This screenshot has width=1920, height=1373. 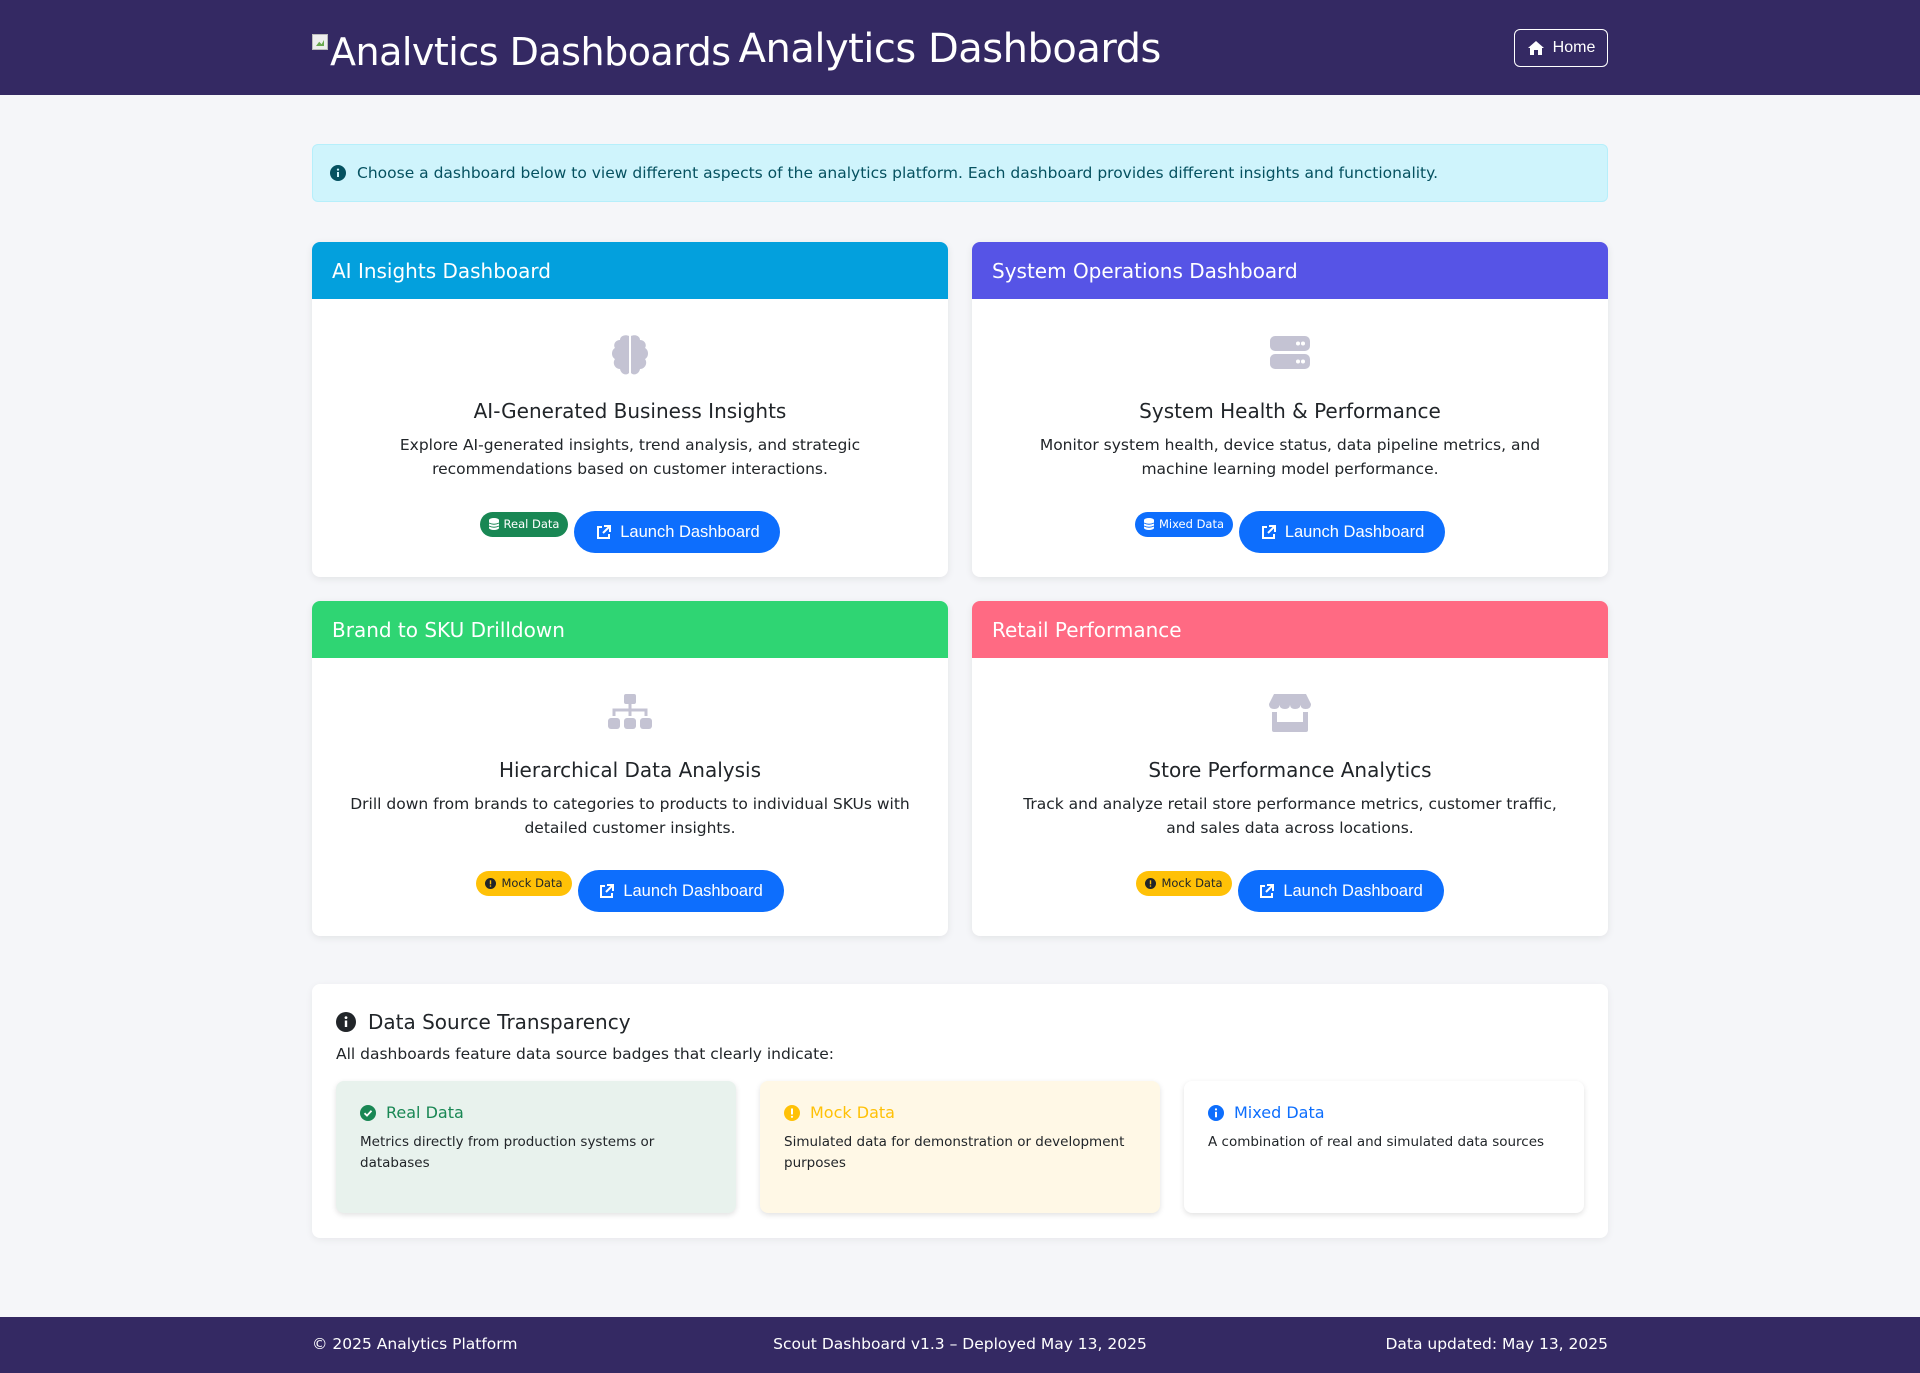 I want to click on card-subtitle: Store Performance Analytics, so click(x=1290, y=770).